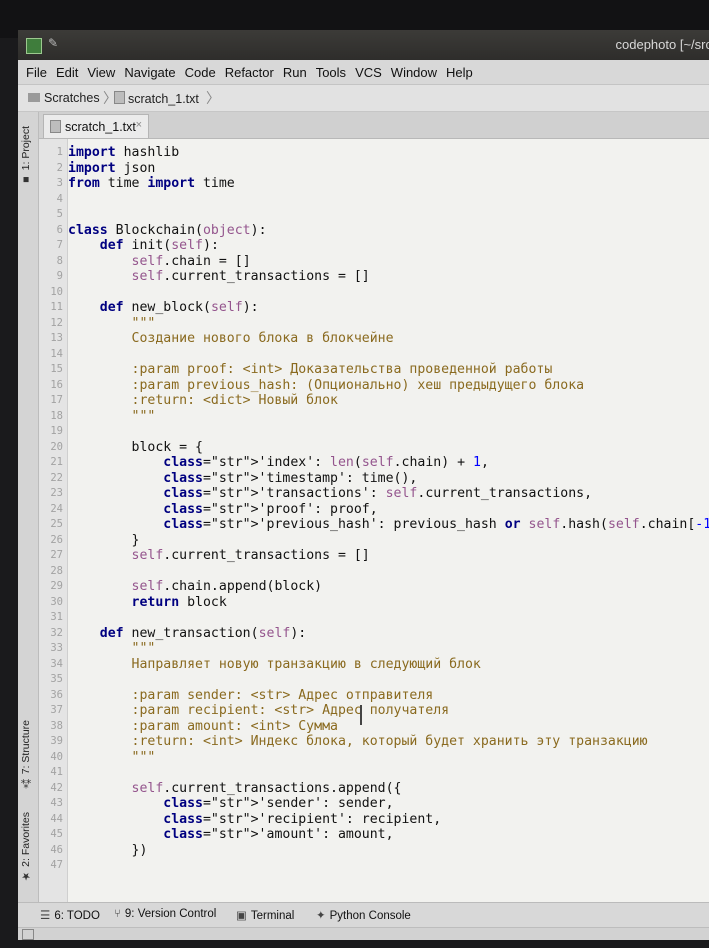 The image size is (709, 948). What do you see at coordinates (200, 70) in the screenshot?
I see `menu-code: Code` at bounding box center [200, 70].